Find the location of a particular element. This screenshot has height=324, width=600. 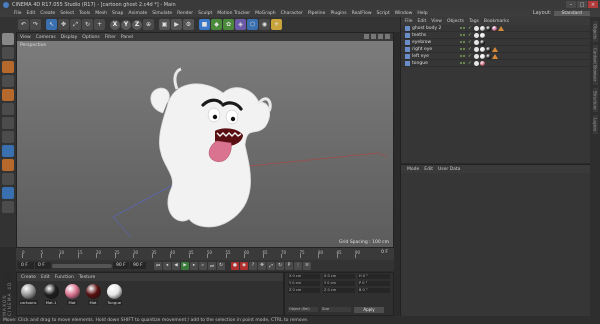

next-frame-icon: ▸ is located at coordinates (194, 265).